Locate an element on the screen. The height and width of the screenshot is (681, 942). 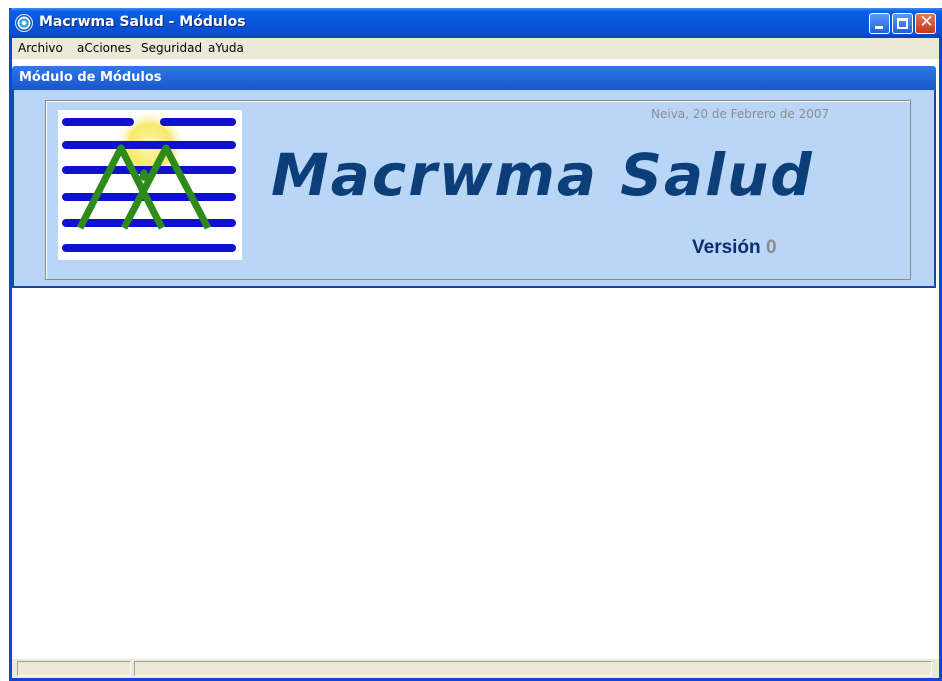
maximize-button is located at coordinates (902, 23).